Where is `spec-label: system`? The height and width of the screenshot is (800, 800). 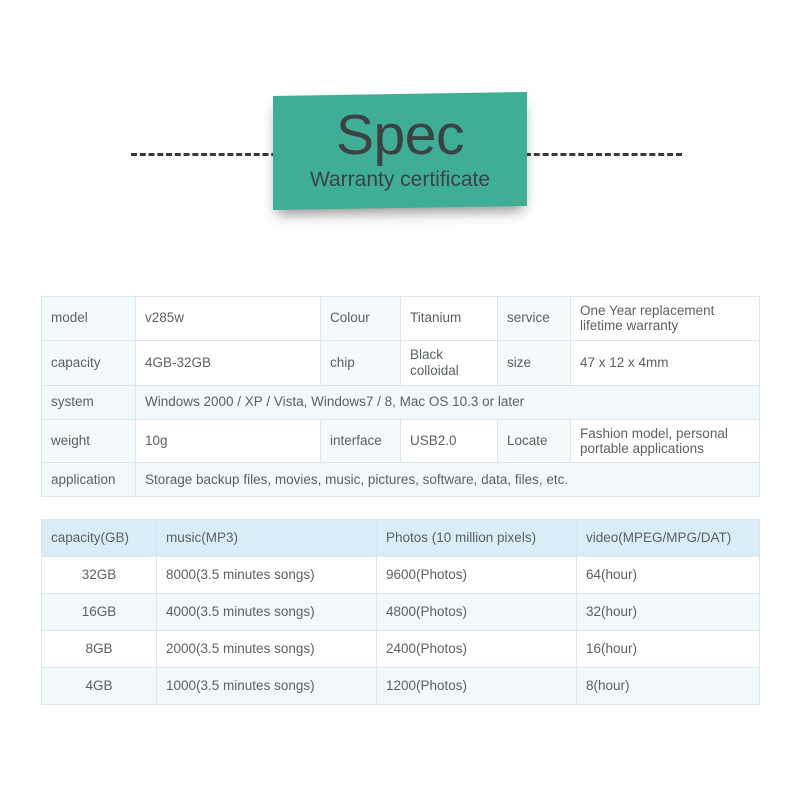
spec-label: system is located at coordinates (88, 402).